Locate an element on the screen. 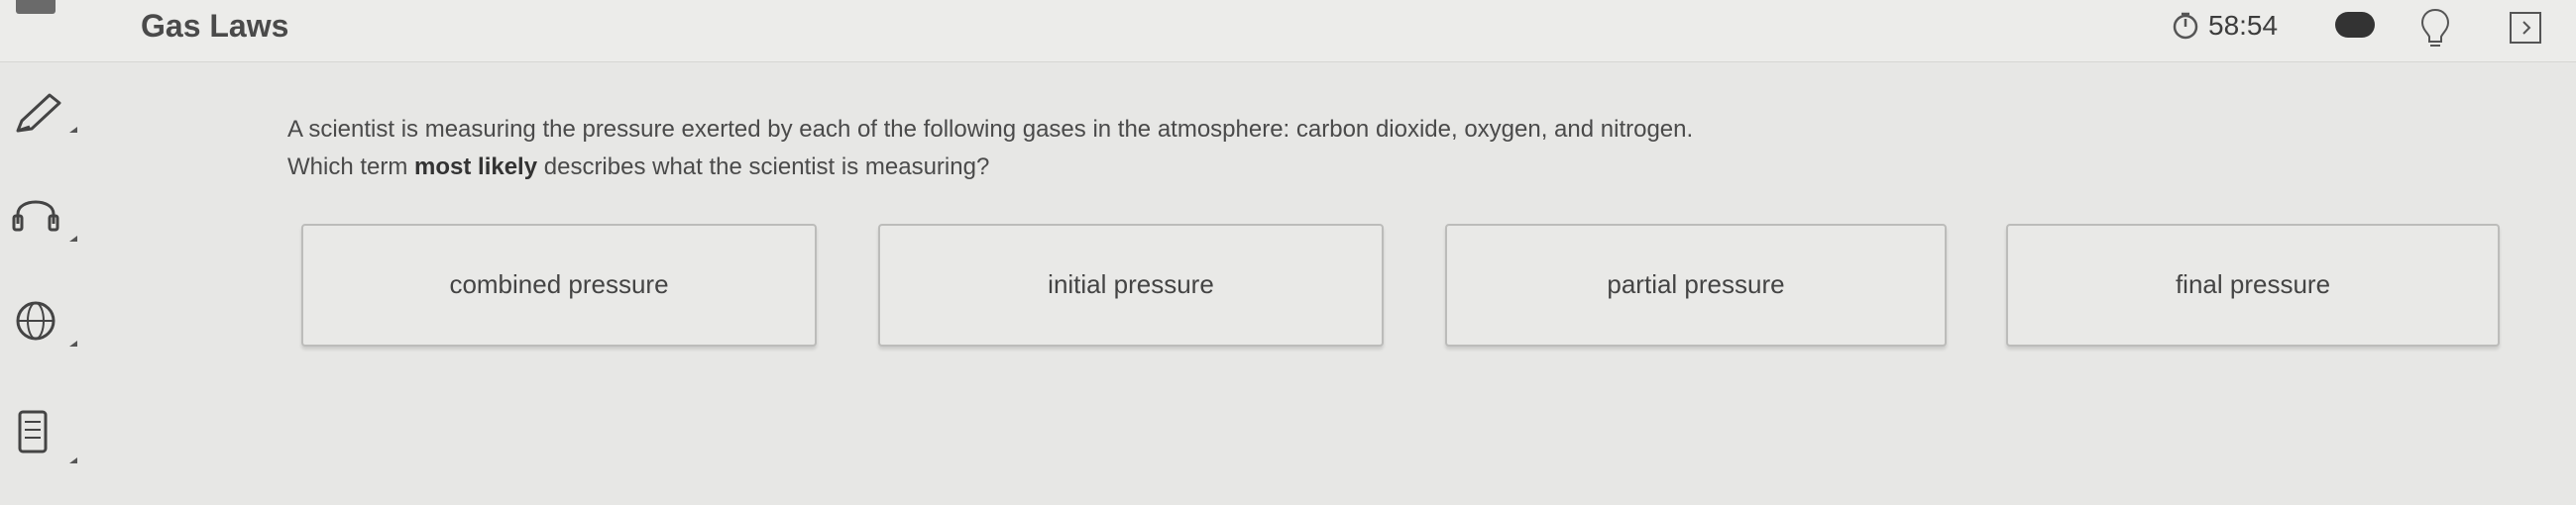  answer-choice-4: final pressure is located at coordinates (2253, 285).